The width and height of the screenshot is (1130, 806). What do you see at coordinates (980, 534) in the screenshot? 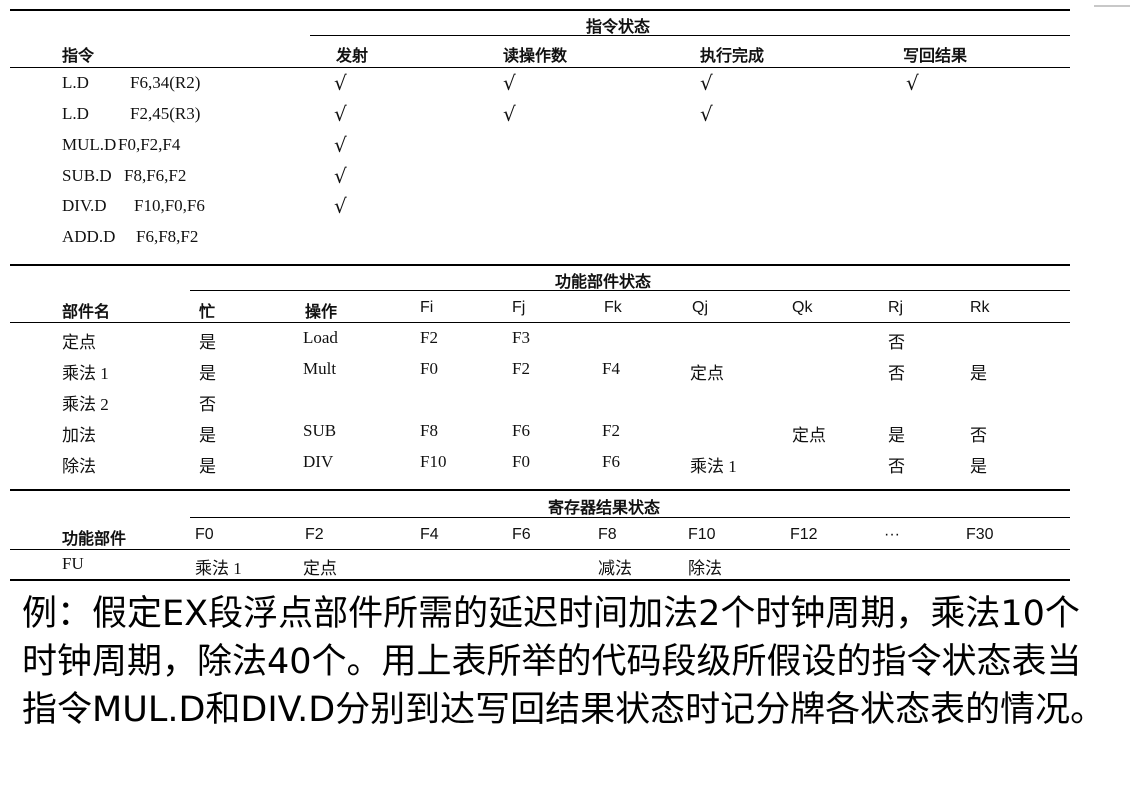
I see `col-header-f30: F30` at bounding box center [980, 534].